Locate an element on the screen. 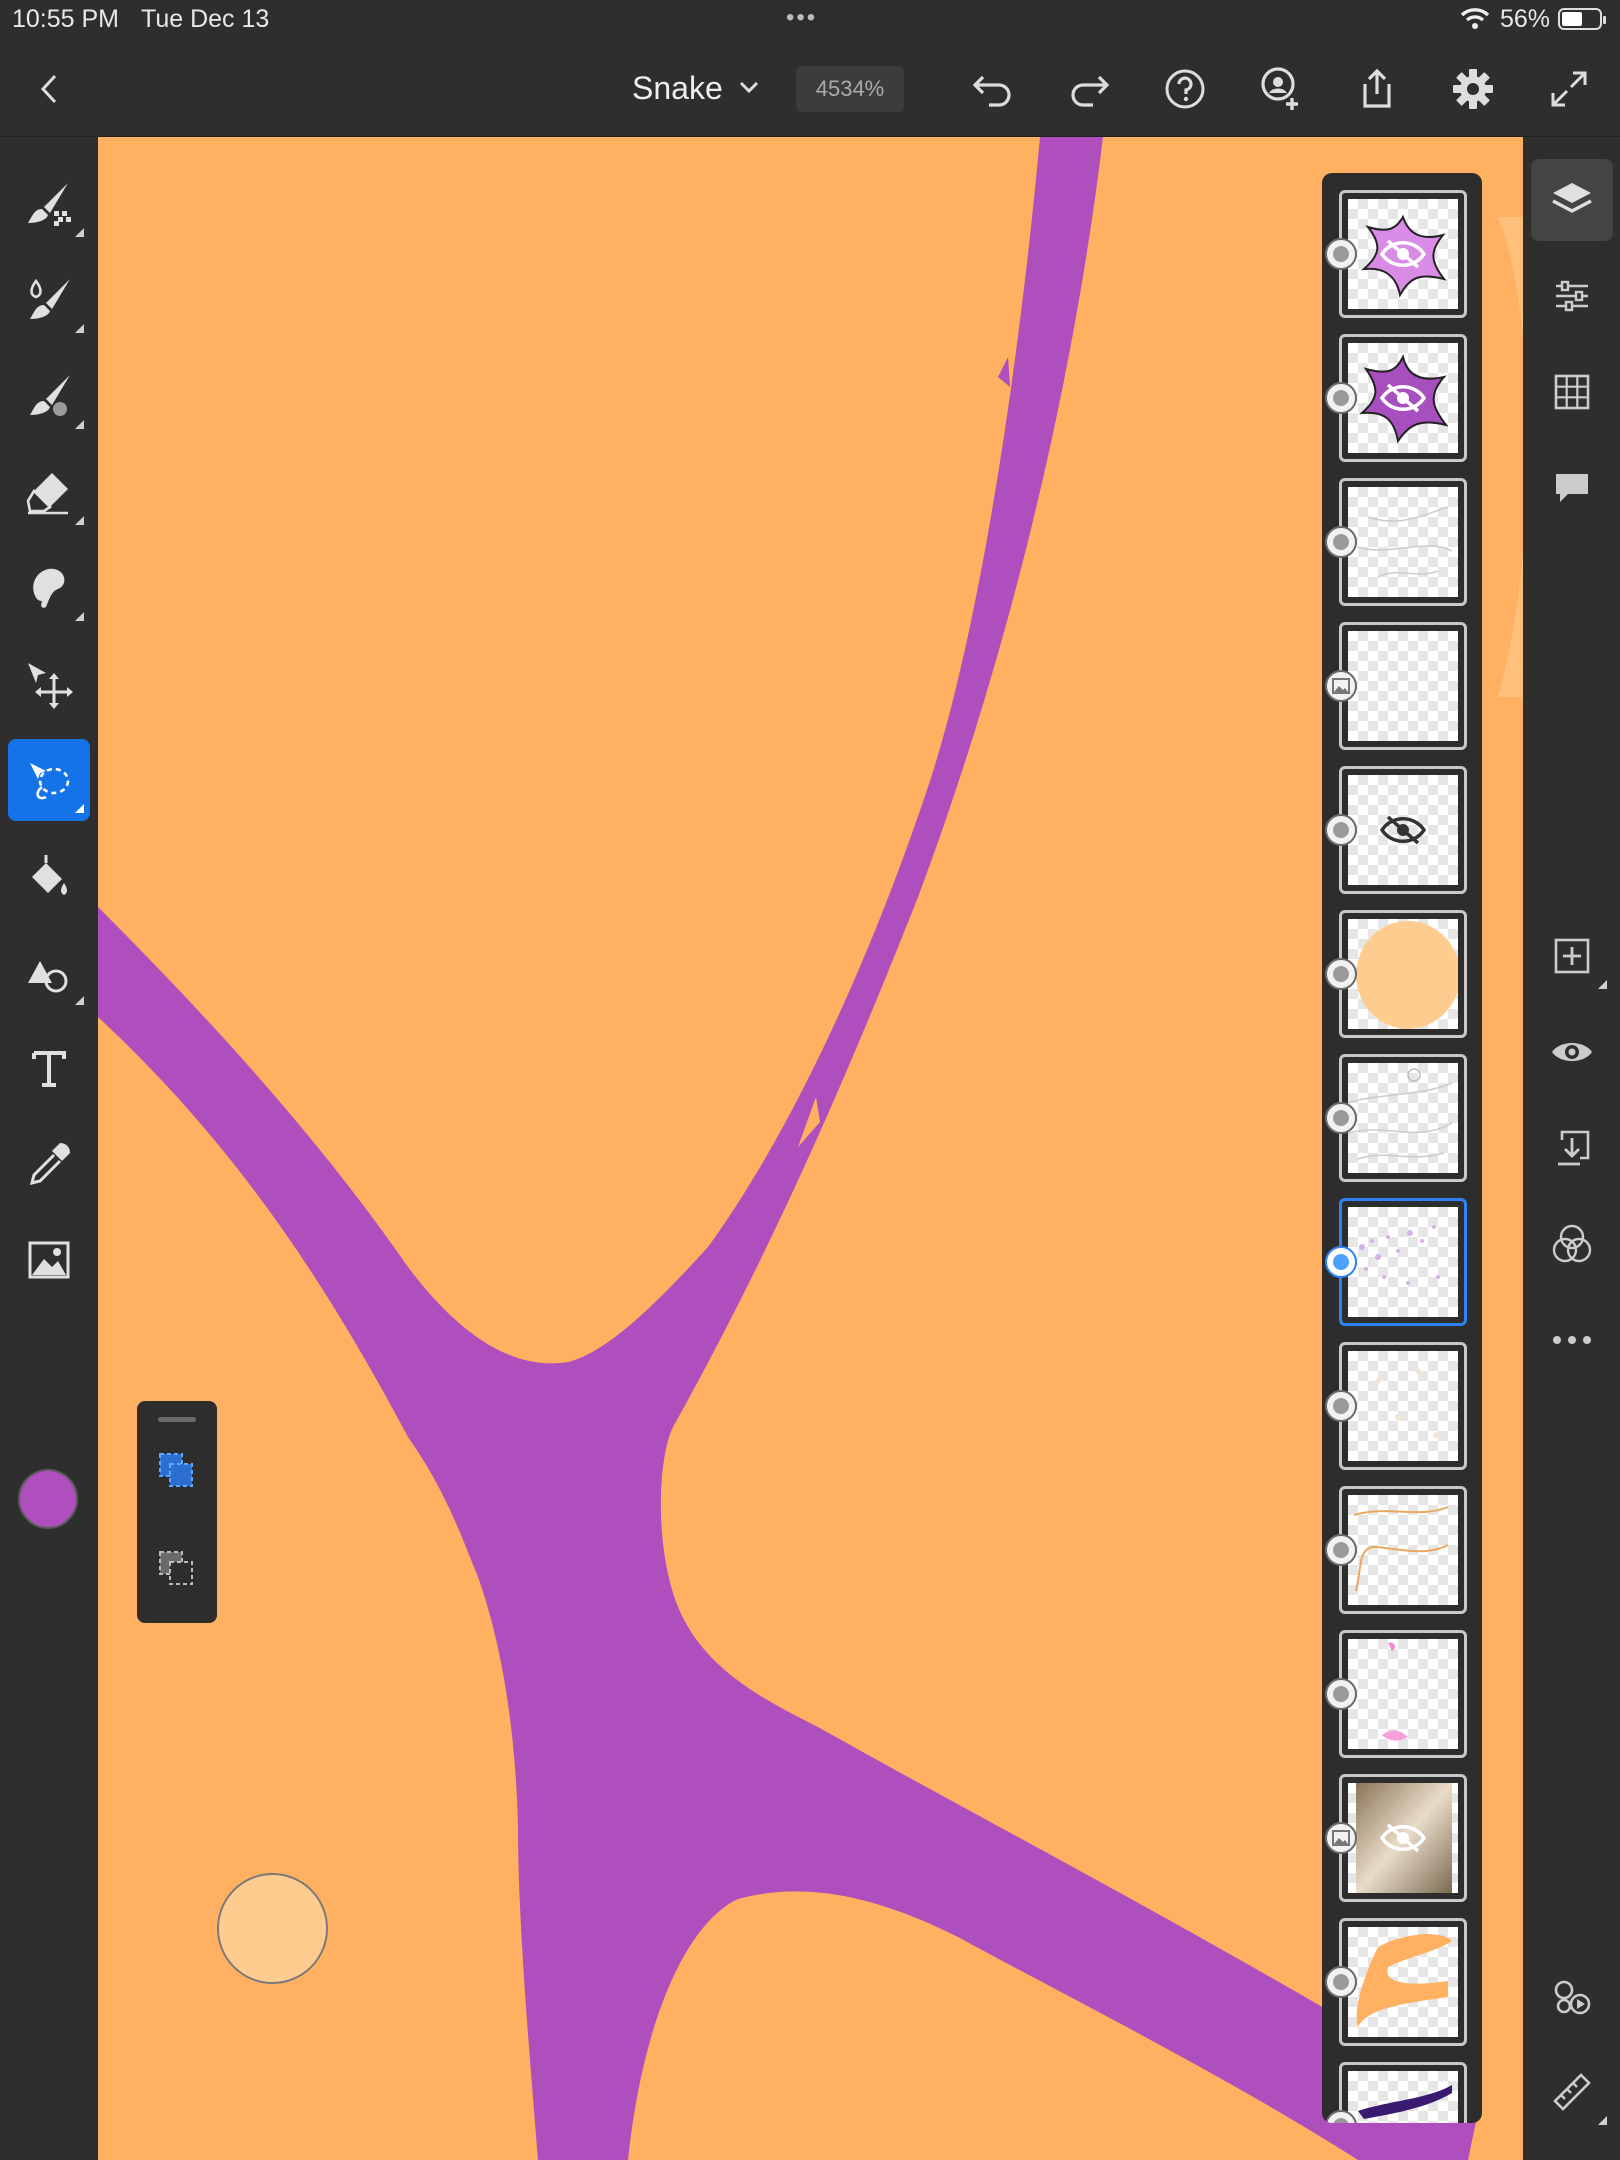  visibility-button is located at coordinates (1572, 1052).